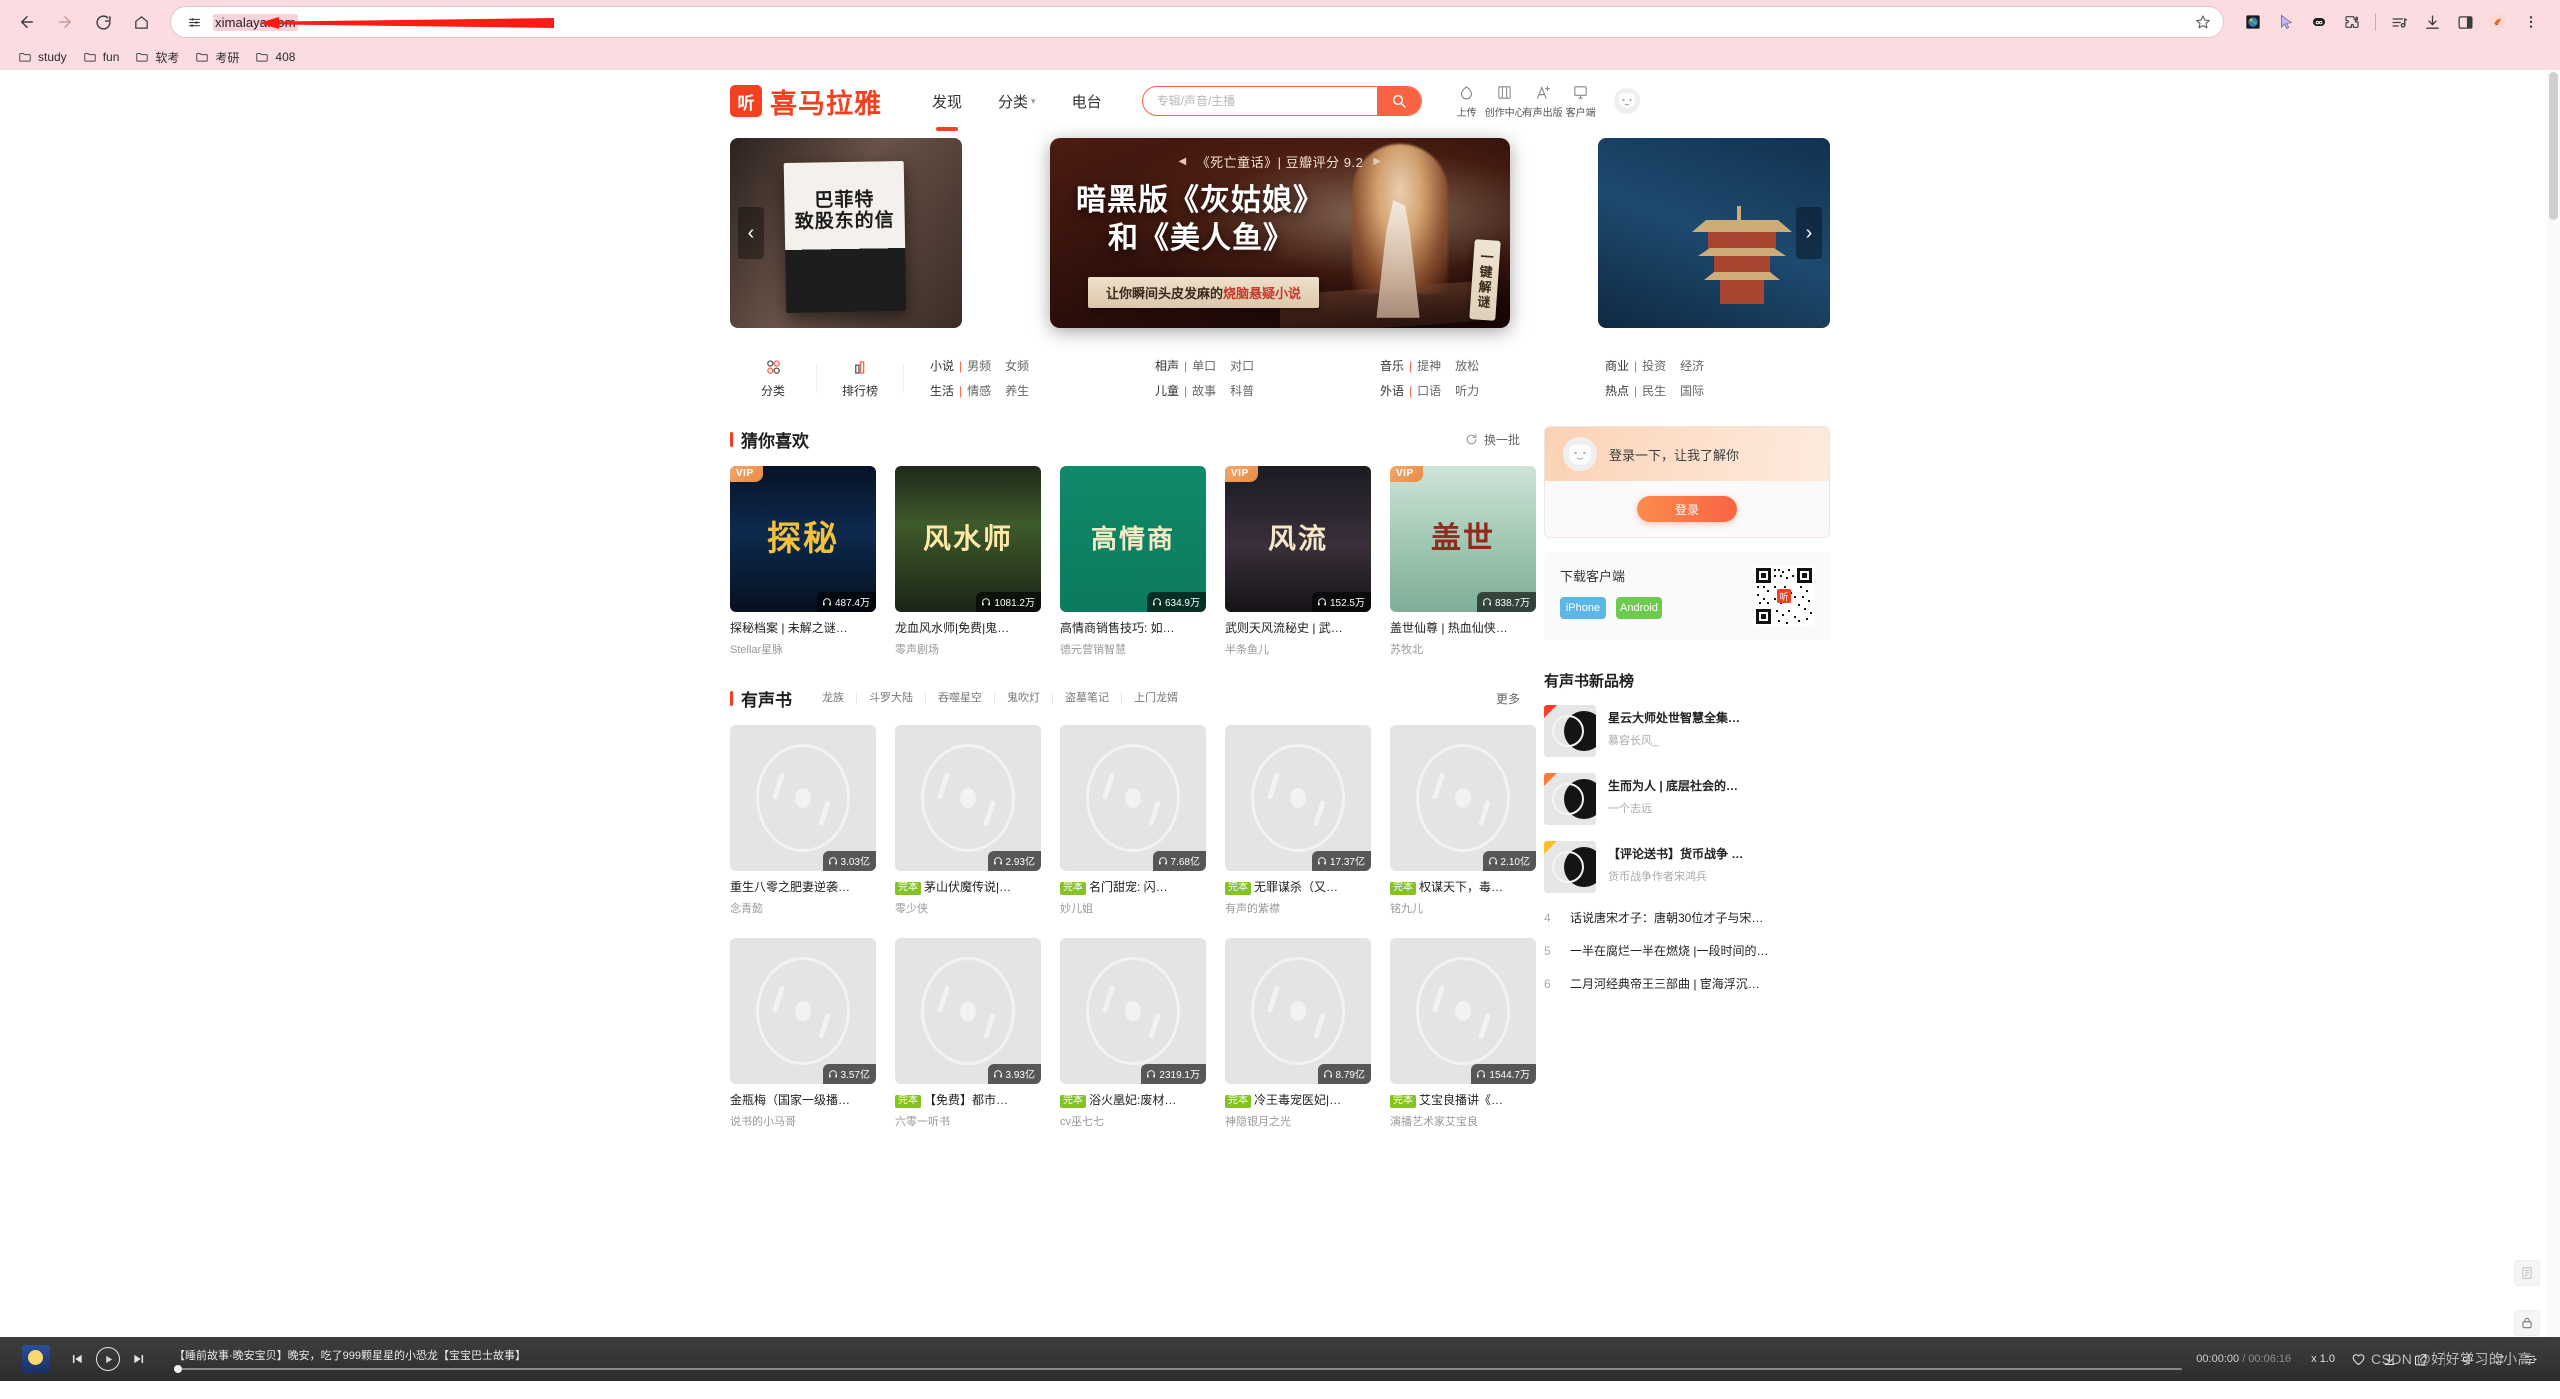 This screenshot has width=2560, height=1399. I want to click on search-input, so click(1259, 101).